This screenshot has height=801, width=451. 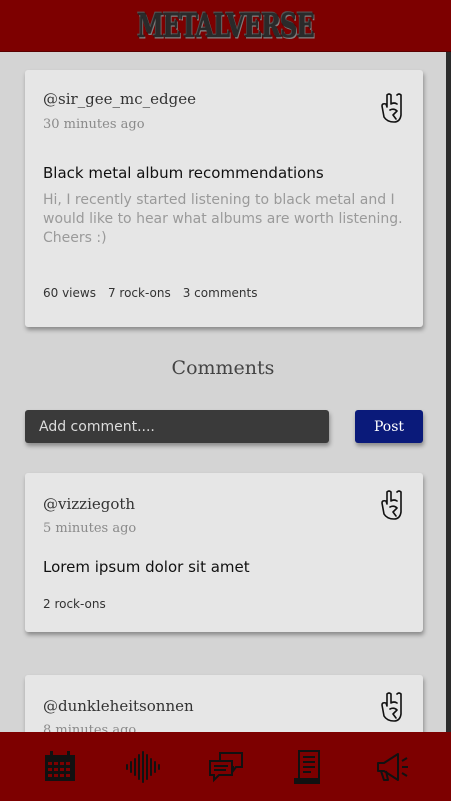 What do you see at coordinates (183, 173) in the screenshot?
I see `post-title: Black metal album recommendations` at bounding box center [183, 173].